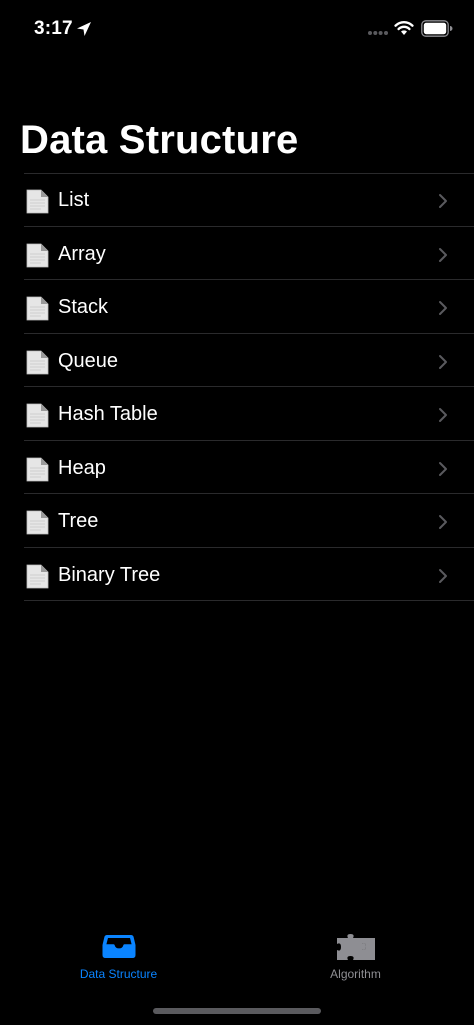 The width and height of the screenshot is (474, 1025). Describe the element at coordinates (74, 200) in the screenshot. I see `list-item-label: List` at that location.